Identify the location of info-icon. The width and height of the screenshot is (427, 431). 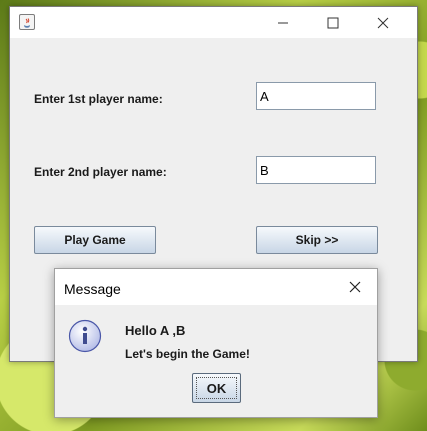
(85, 336).